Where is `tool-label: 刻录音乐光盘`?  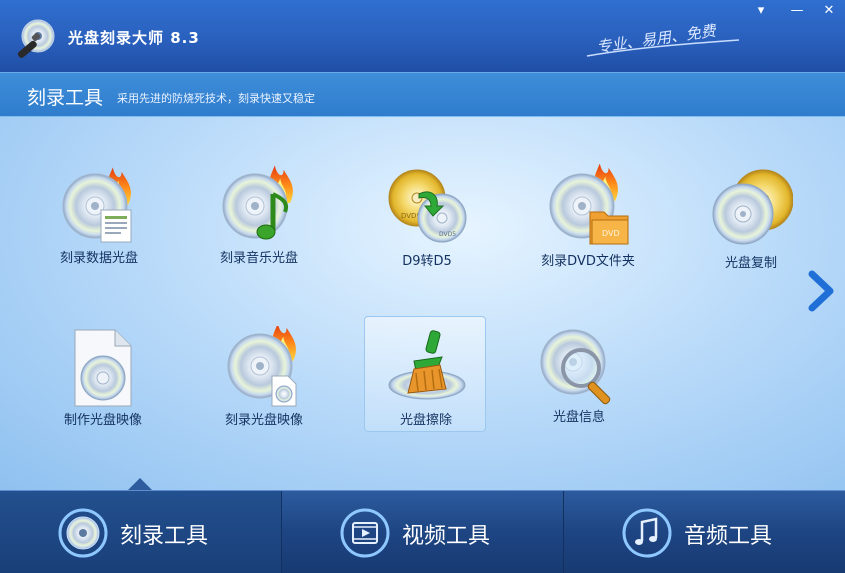
tool-label: 刻录音乐光盘 is located at coordinates (258, 258).